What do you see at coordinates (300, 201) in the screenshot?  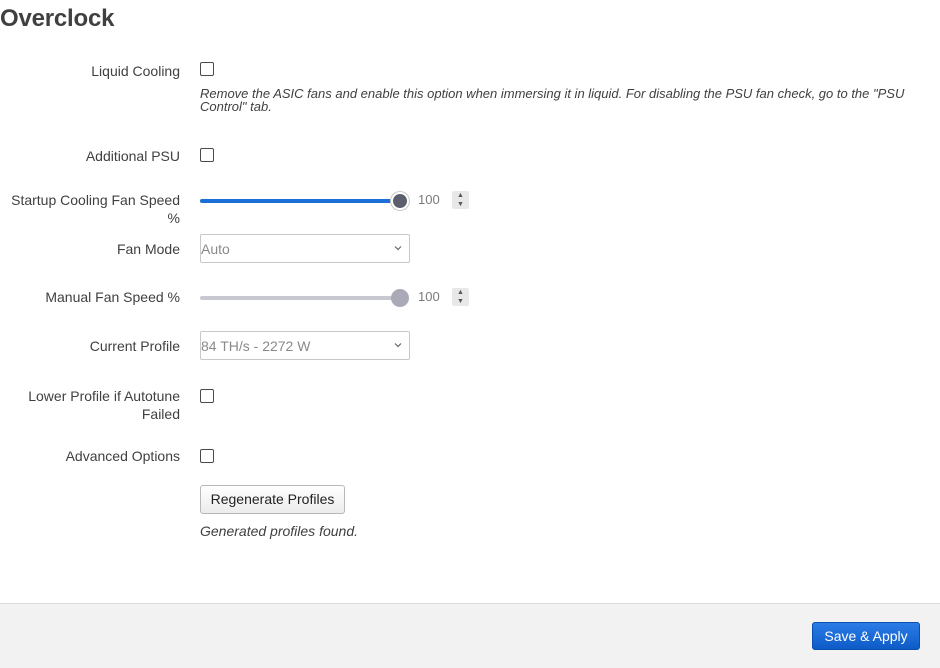 I see `slider-fill` at bounding box center [300, 201].